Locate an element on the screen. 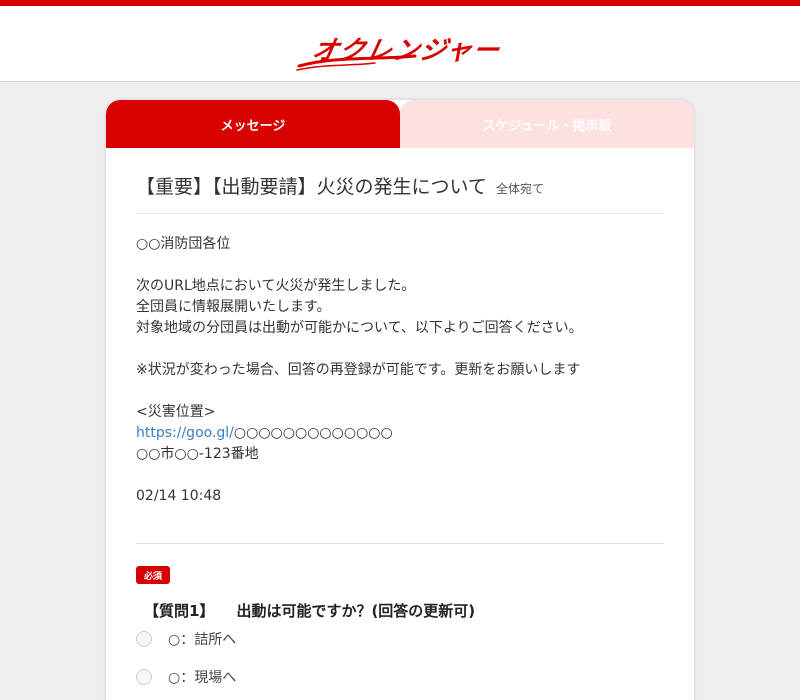  app-logo: オクレンジャー is located at coordinates (400, 49).